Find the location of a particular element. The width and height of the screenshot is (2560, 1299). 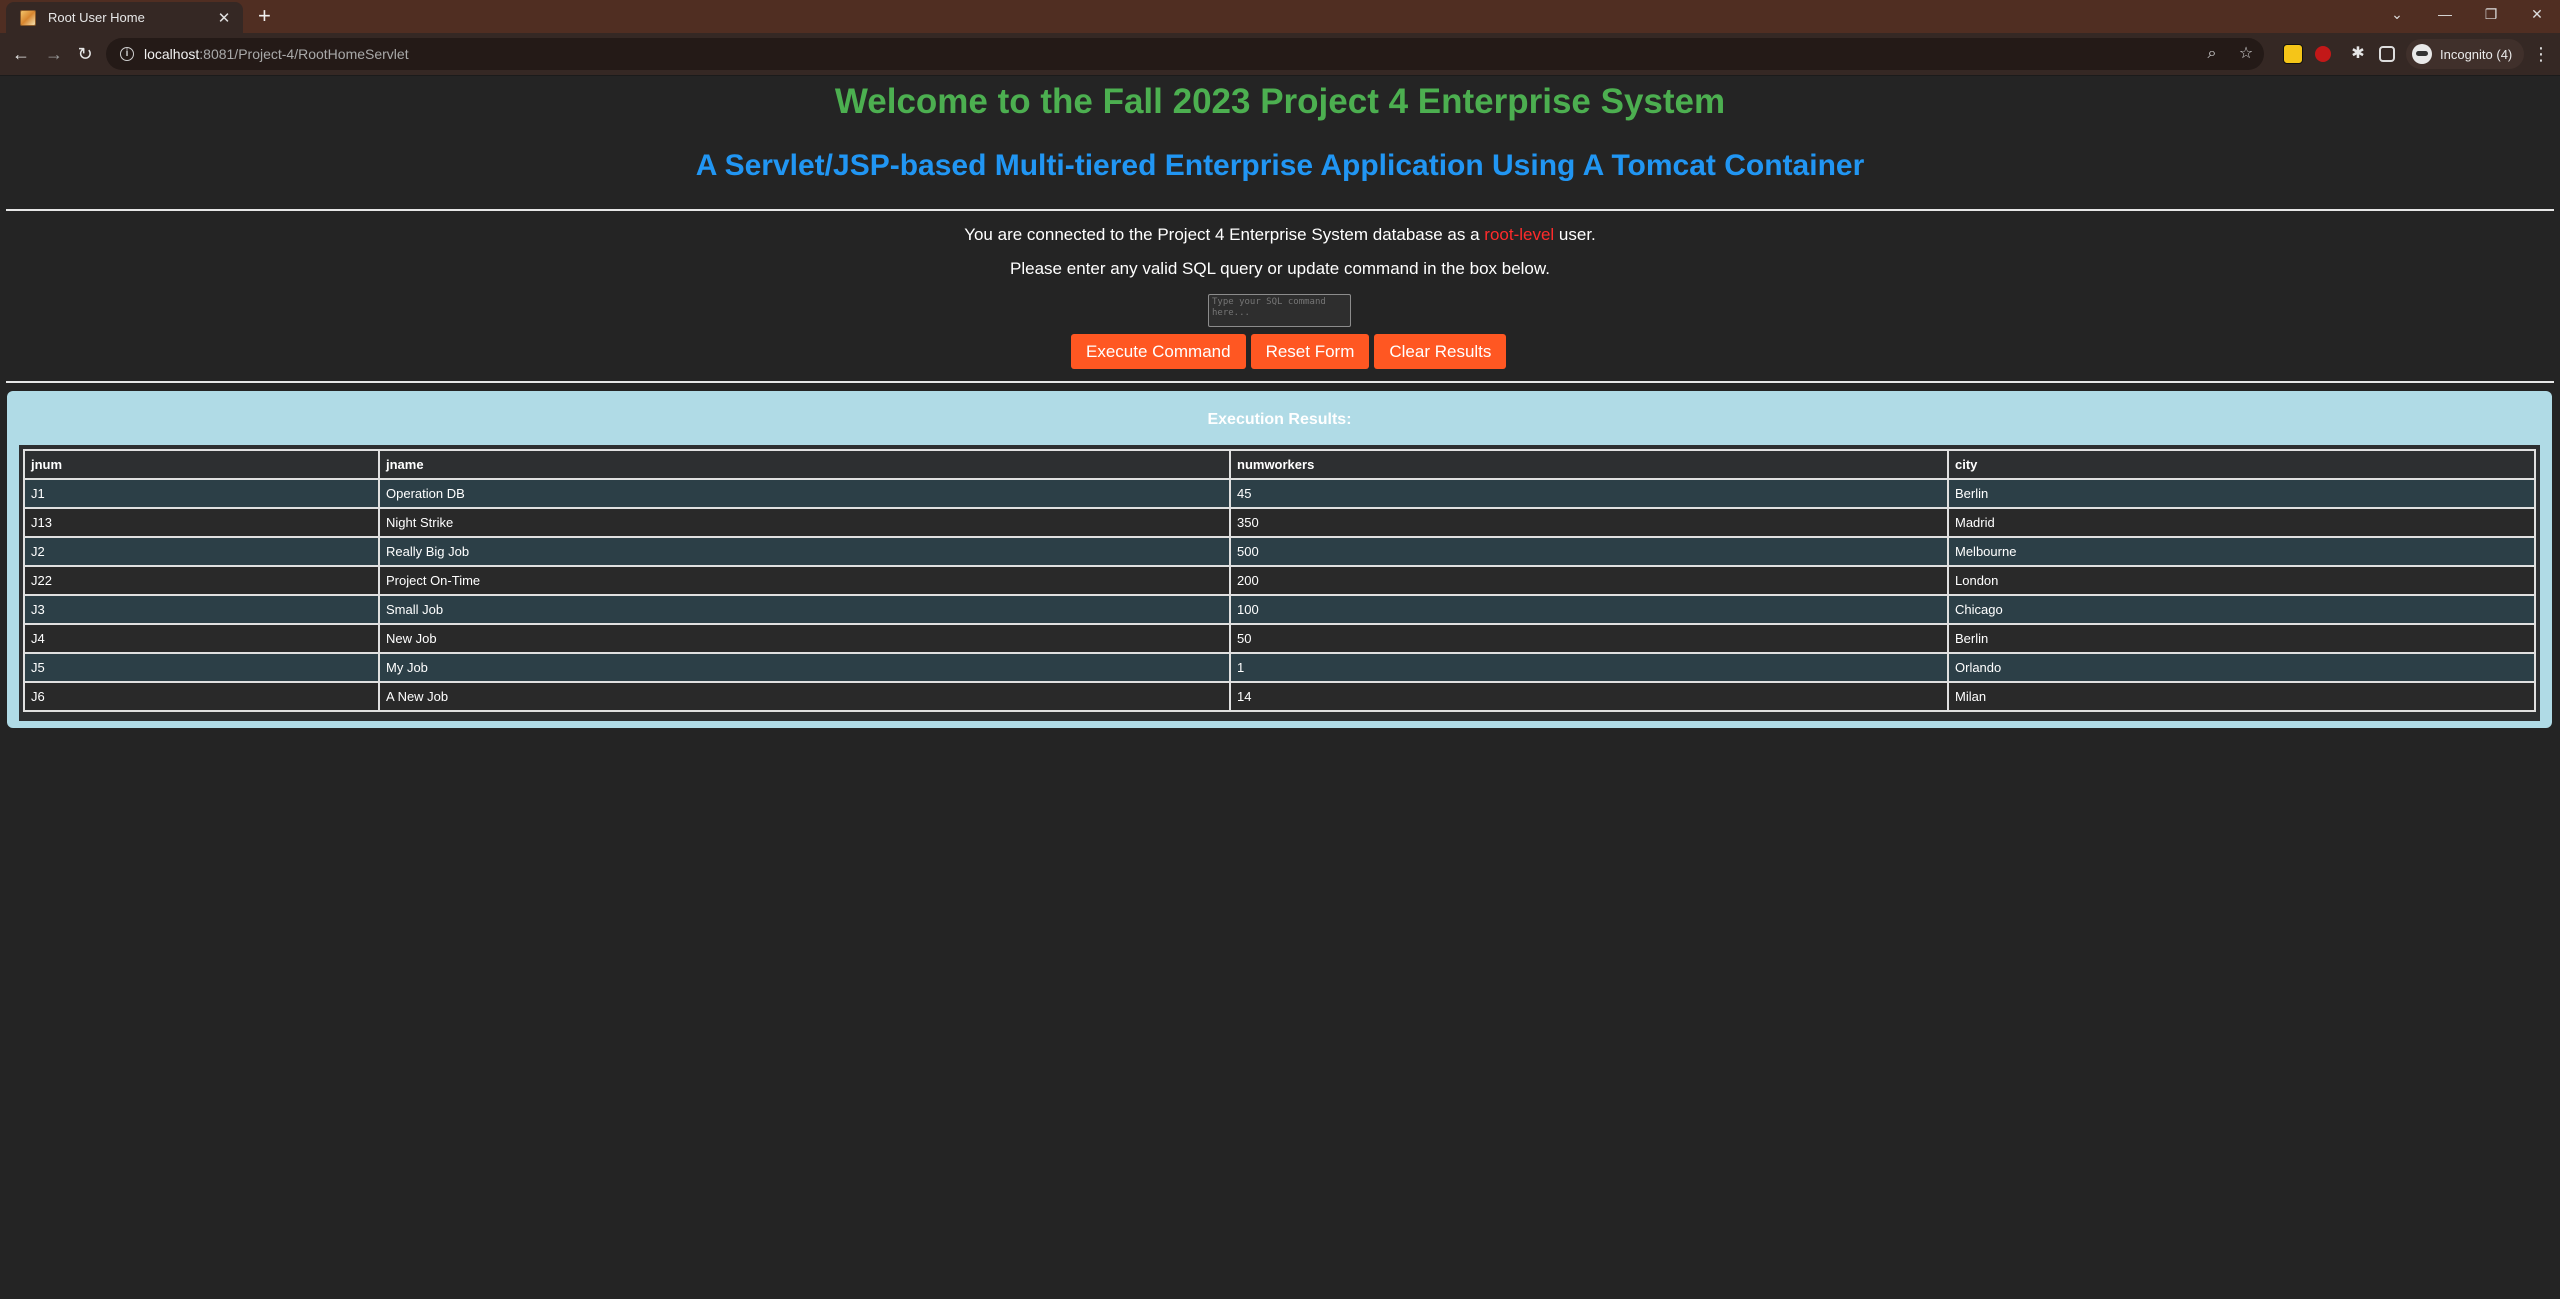

forward-arrow-icon: → is located at coordinates (54, 54).